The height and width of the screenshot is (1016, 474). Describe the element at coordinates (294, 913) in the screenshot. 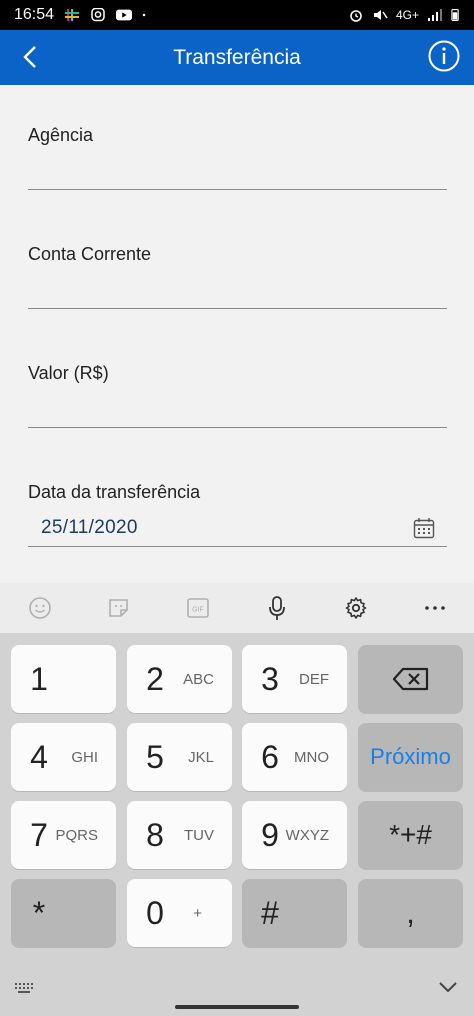

I see `hash-key: #` at that location.